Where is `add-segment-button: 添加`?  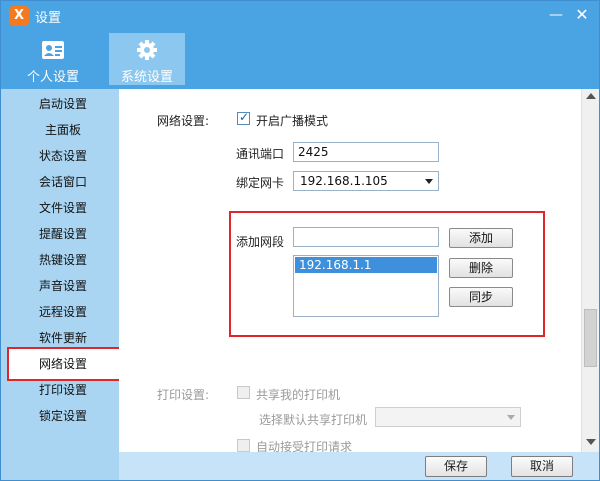
add-segment-button: 添加 is located at coordinates (481, 238).